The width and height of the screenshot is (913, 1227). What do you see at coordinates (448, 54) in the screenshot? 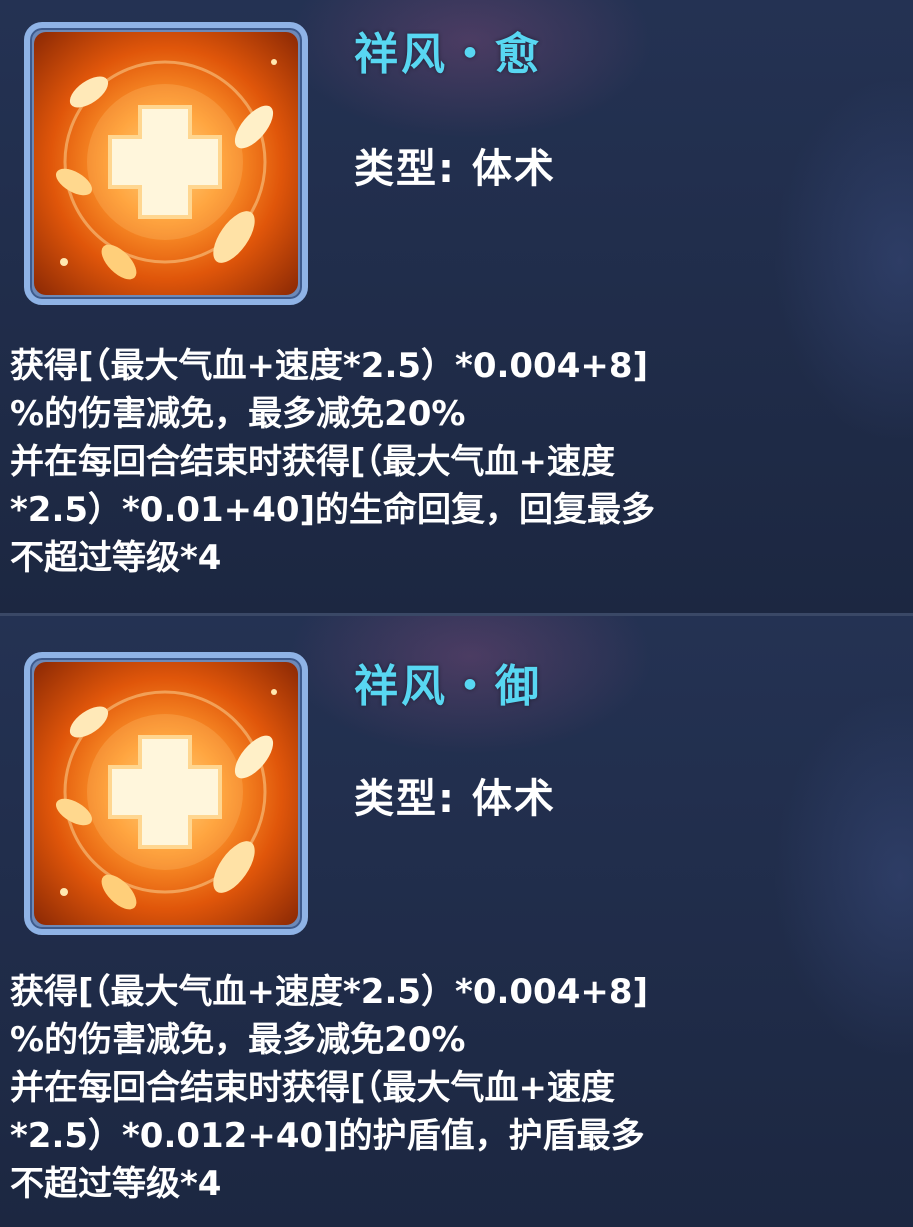
I see `skill-name: 祥风・愈` at bounding box center [448, 54].